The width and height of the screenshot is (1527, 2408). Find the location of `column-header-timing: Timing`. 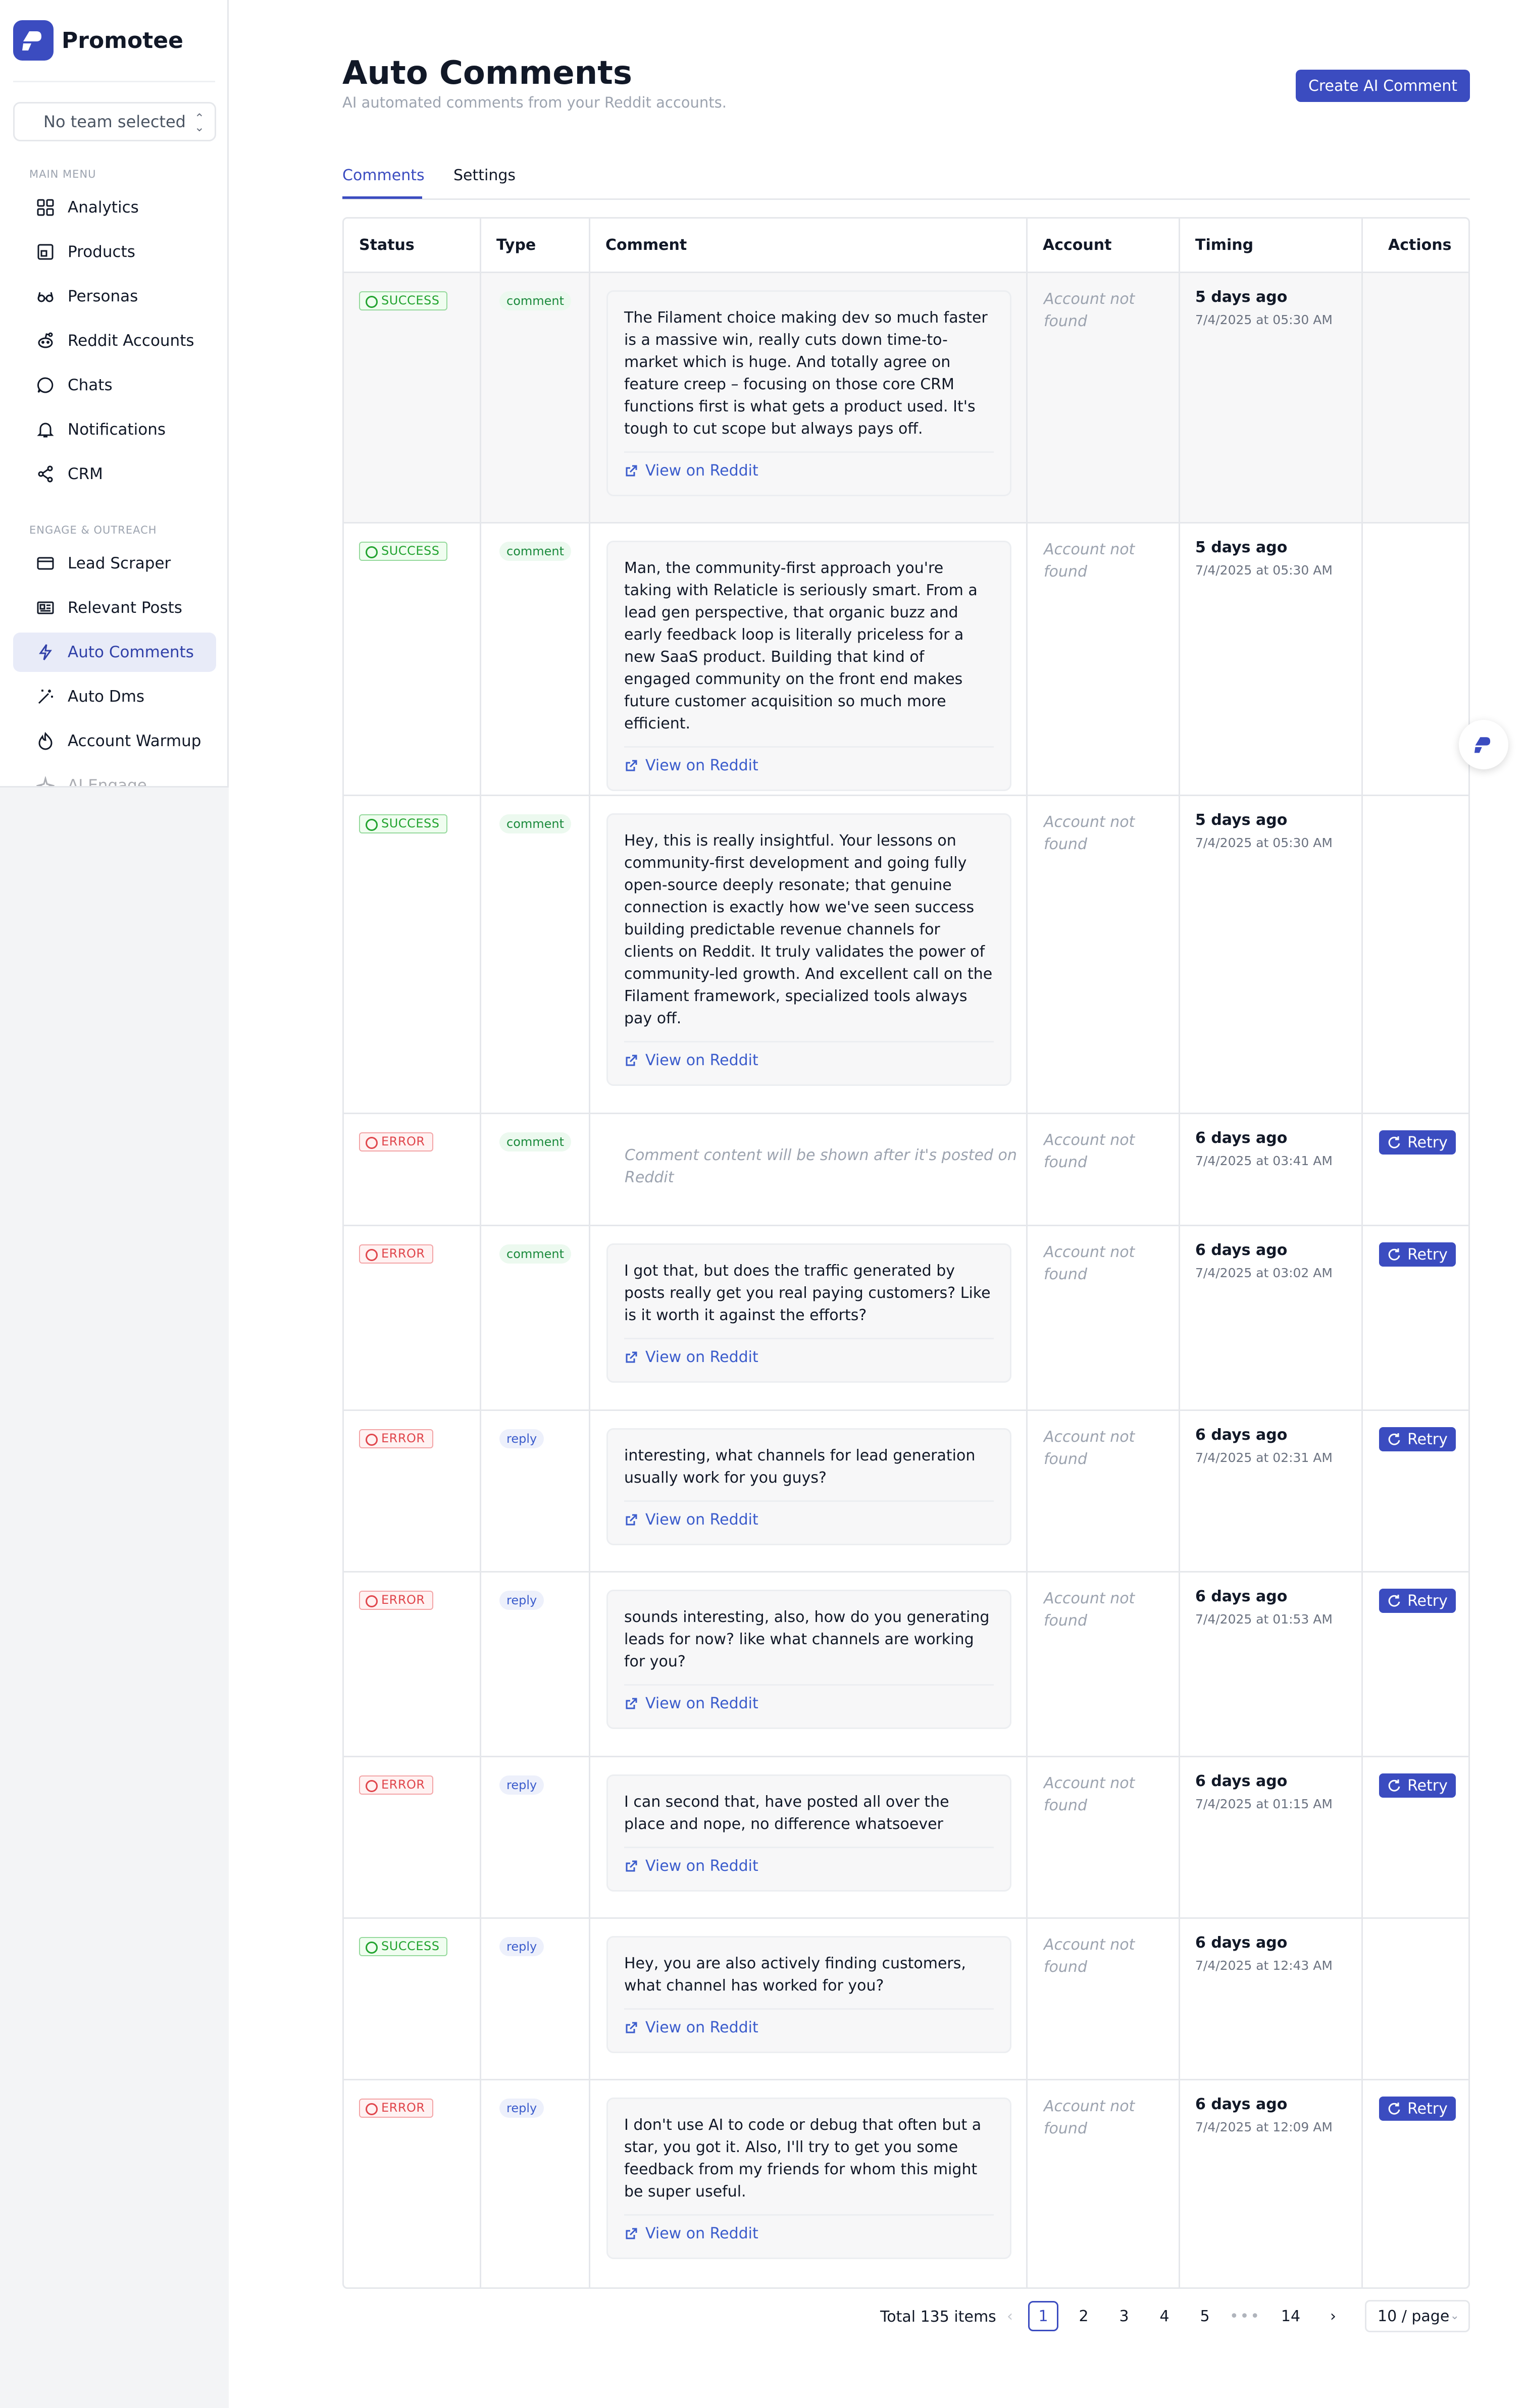

column-header-timing: Timing is located at coordinates (1271, 245).